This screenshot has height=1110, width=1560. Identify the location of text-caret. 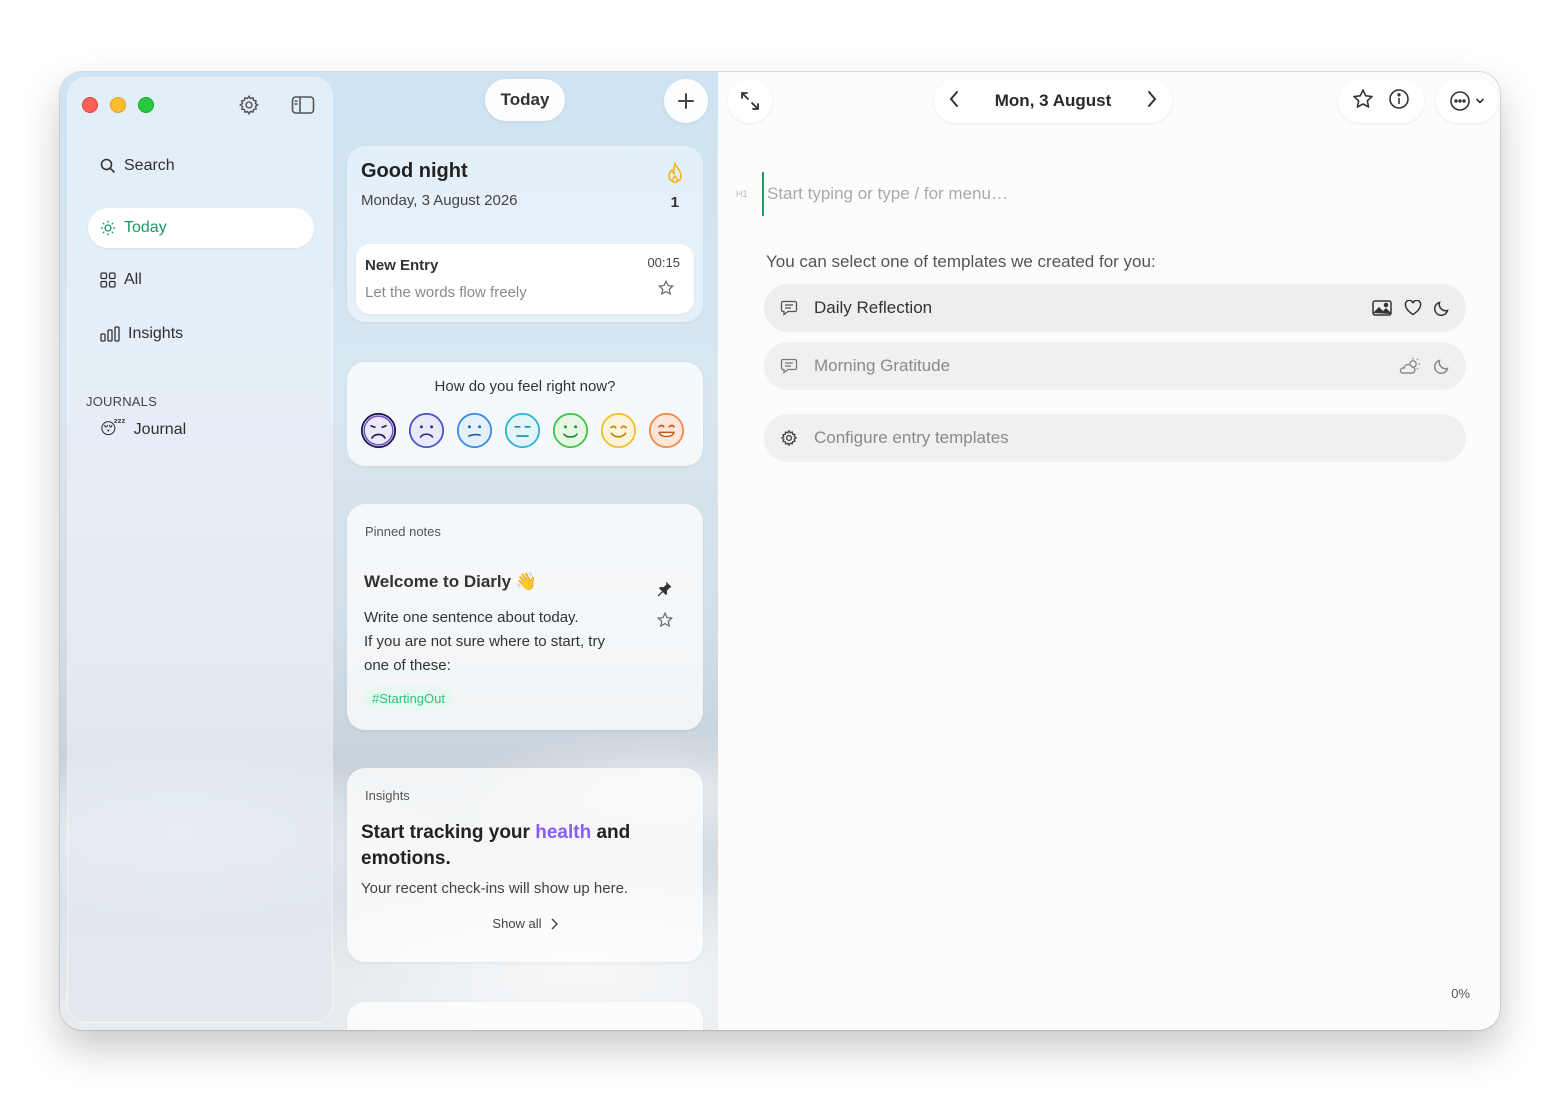
(763, 194).